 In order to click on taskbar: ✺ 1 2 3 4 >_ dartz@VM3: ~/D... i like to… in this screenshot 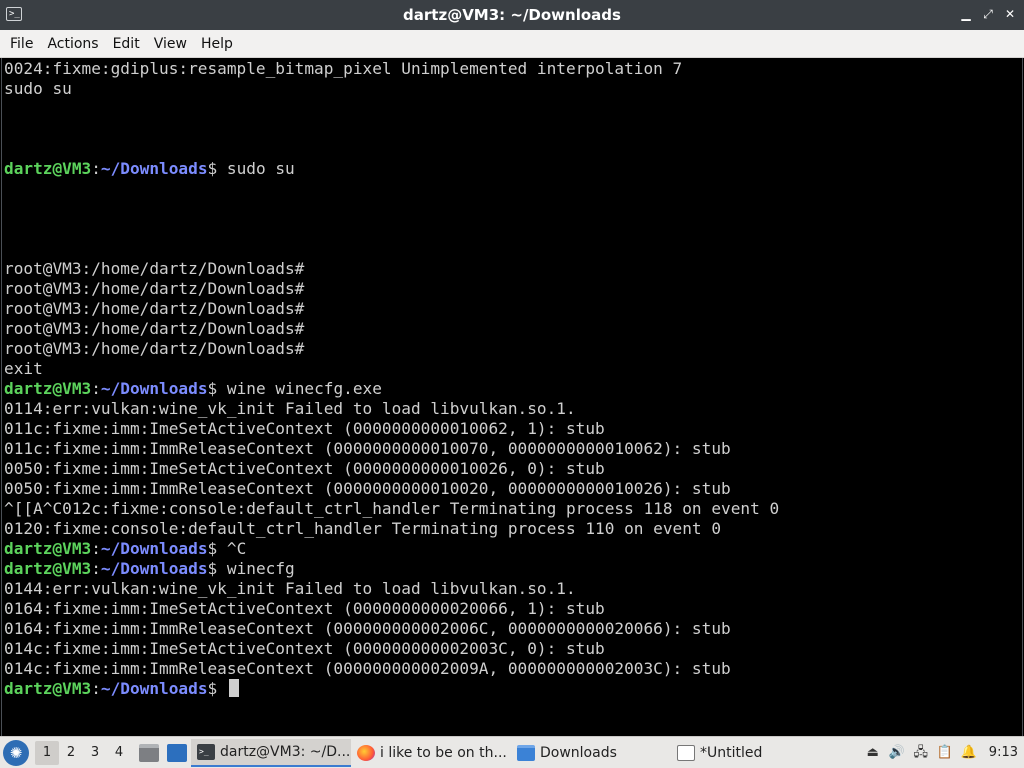, I will do `click(512, 752)`.